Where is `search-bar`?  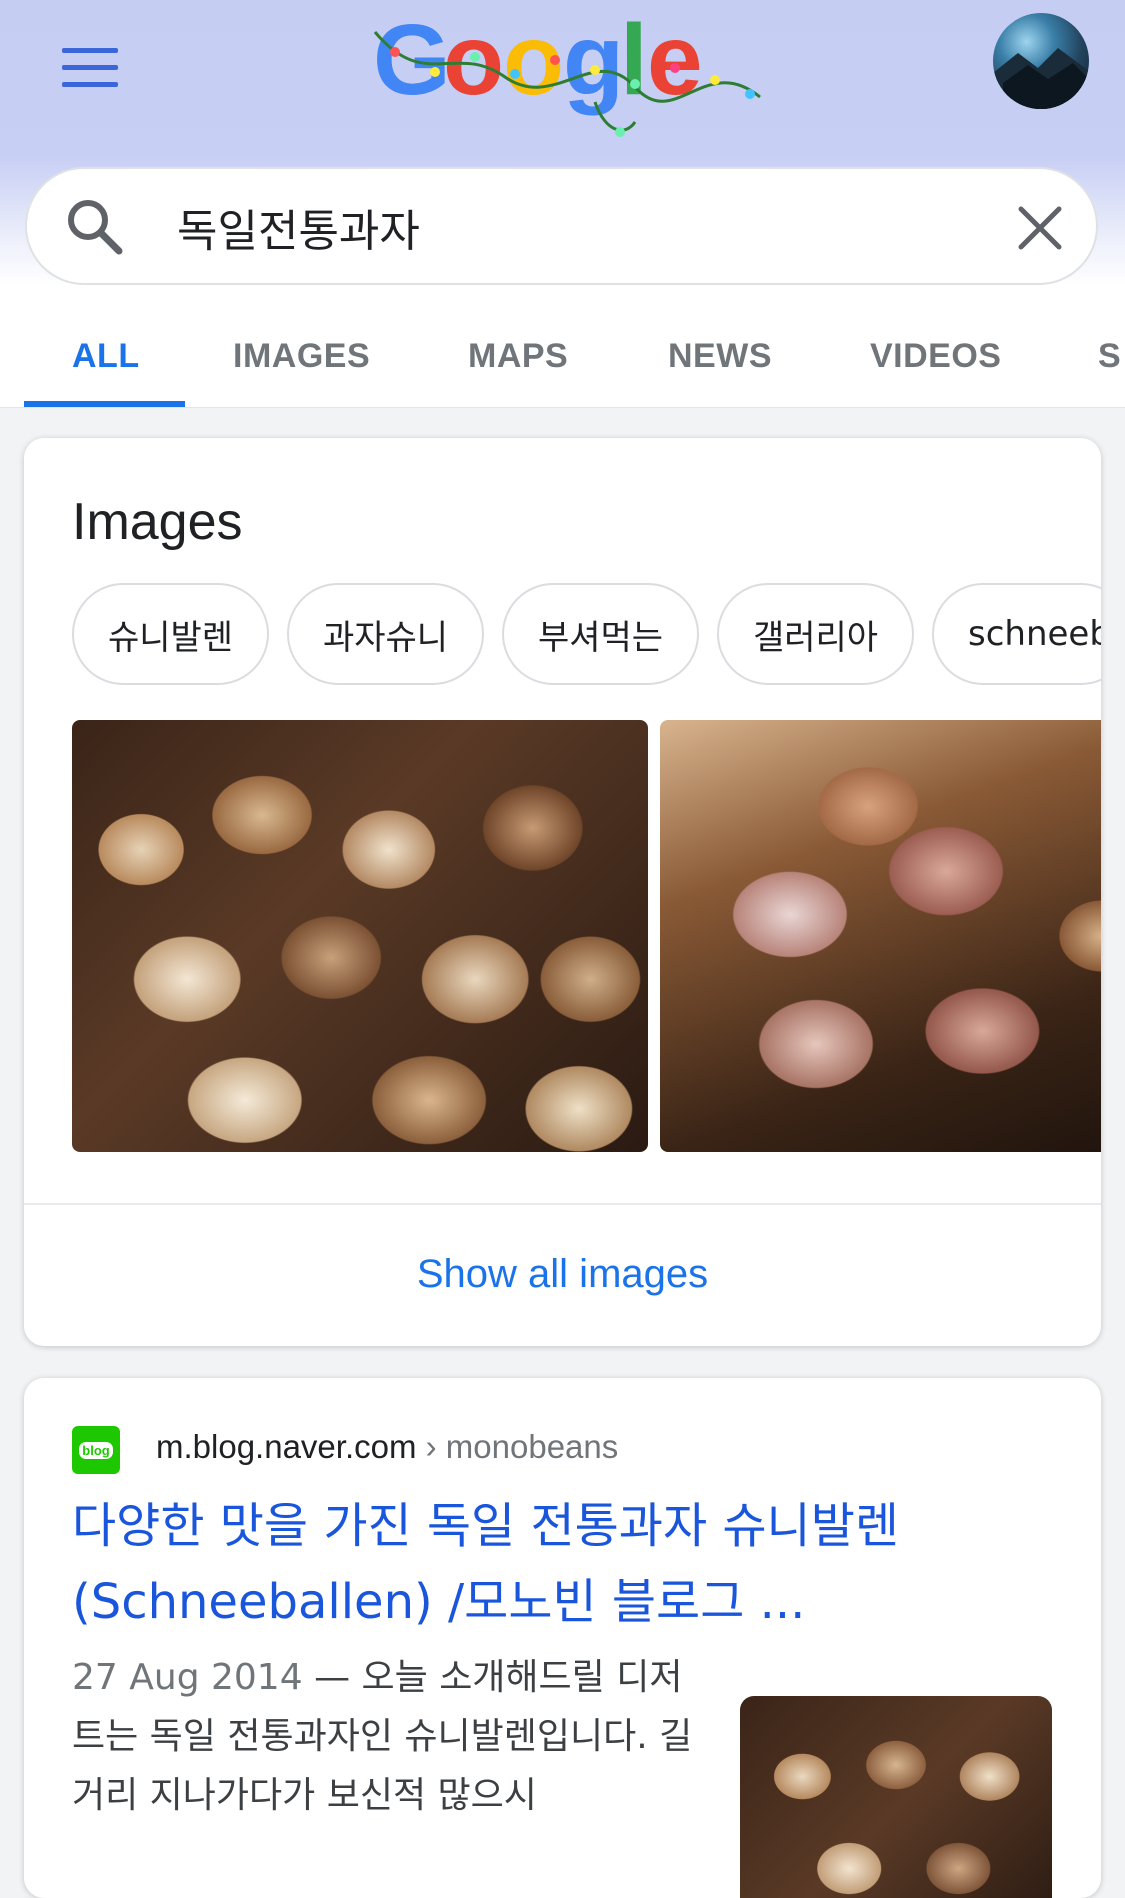 search-bar is located at coordinates (561, 226).